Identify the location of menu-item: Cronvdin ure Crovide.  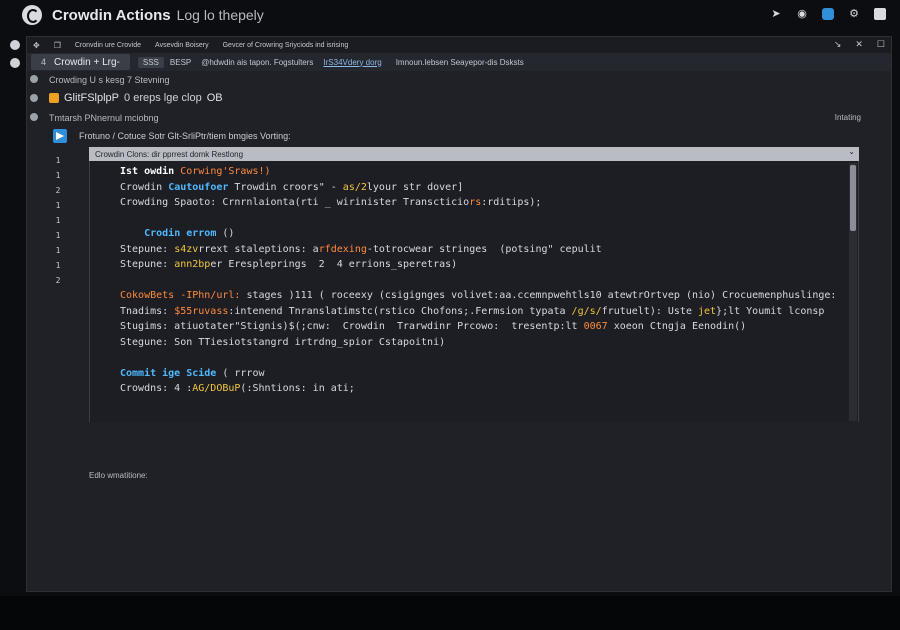
(108, 45).